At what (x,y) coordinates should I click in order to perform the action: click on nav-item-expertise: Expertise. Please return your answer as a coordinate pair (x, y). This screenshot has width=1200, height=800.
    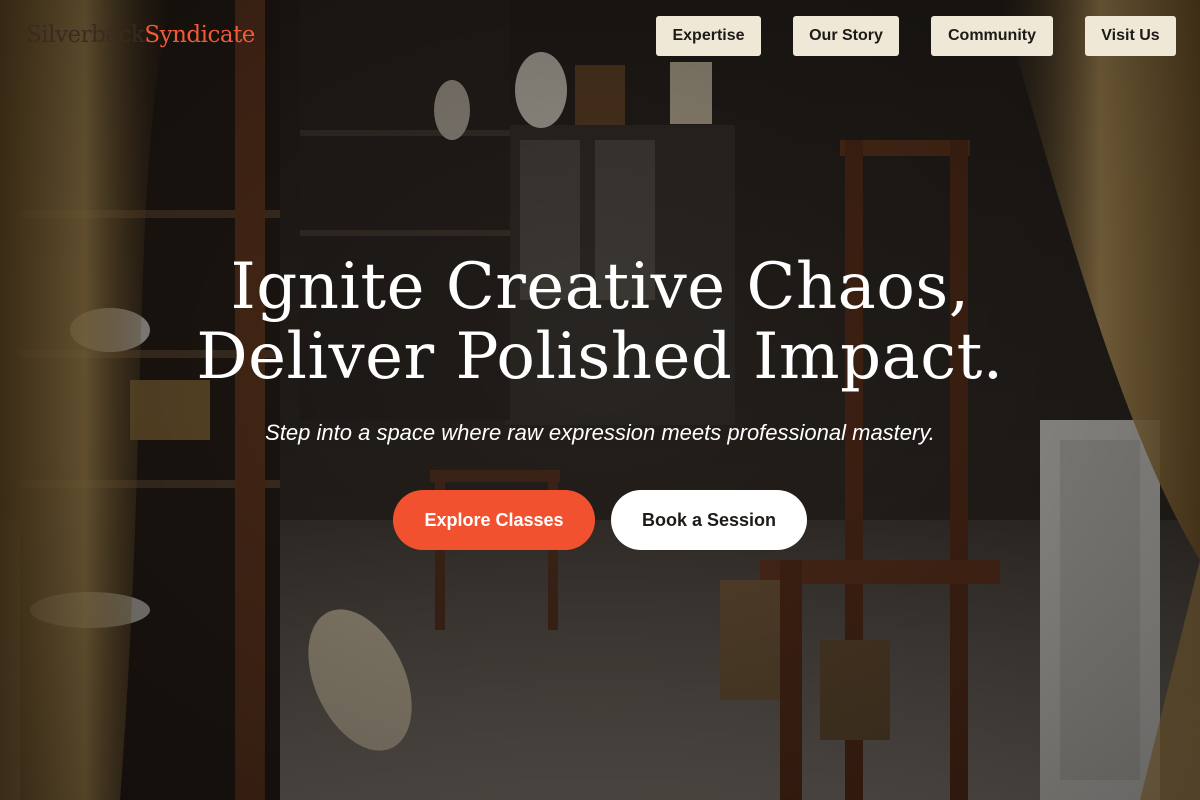
    Looking at the image, I should click on (708, 36).